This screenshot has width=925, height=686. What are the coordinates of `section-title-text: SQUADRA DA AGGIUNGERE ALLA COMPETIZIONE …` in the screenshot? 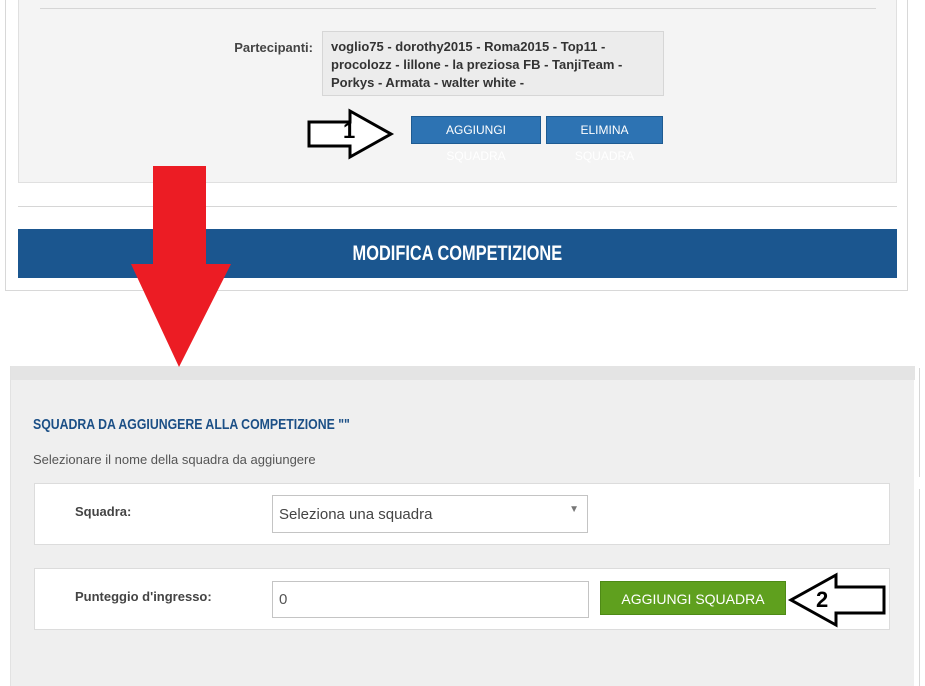 It's located at (191, 424).